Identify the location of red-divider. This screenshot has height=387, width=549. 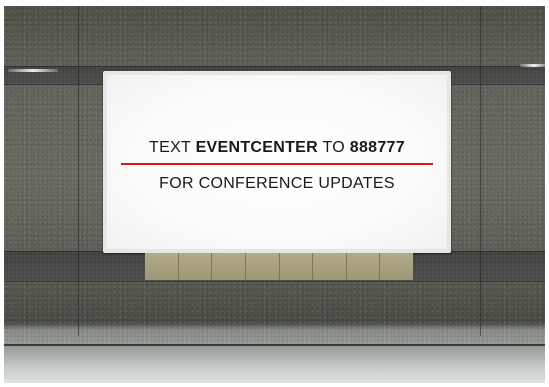
(277, 164).